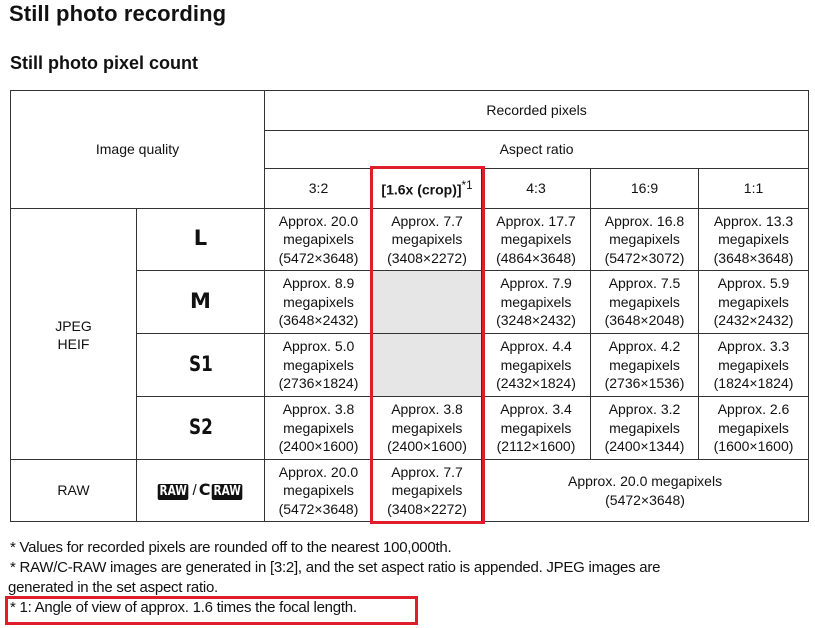 This screenshot has height=628, width=815. I want to click on quality-raw-craw: RAW / C RAW, so click(200, 490).